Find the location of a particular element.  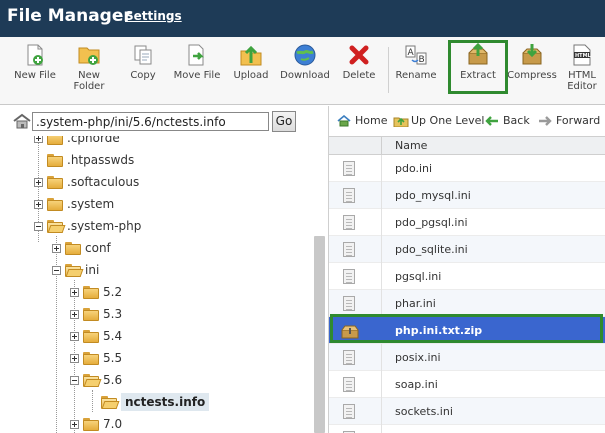

path-input is located at coordinates (150, 121).